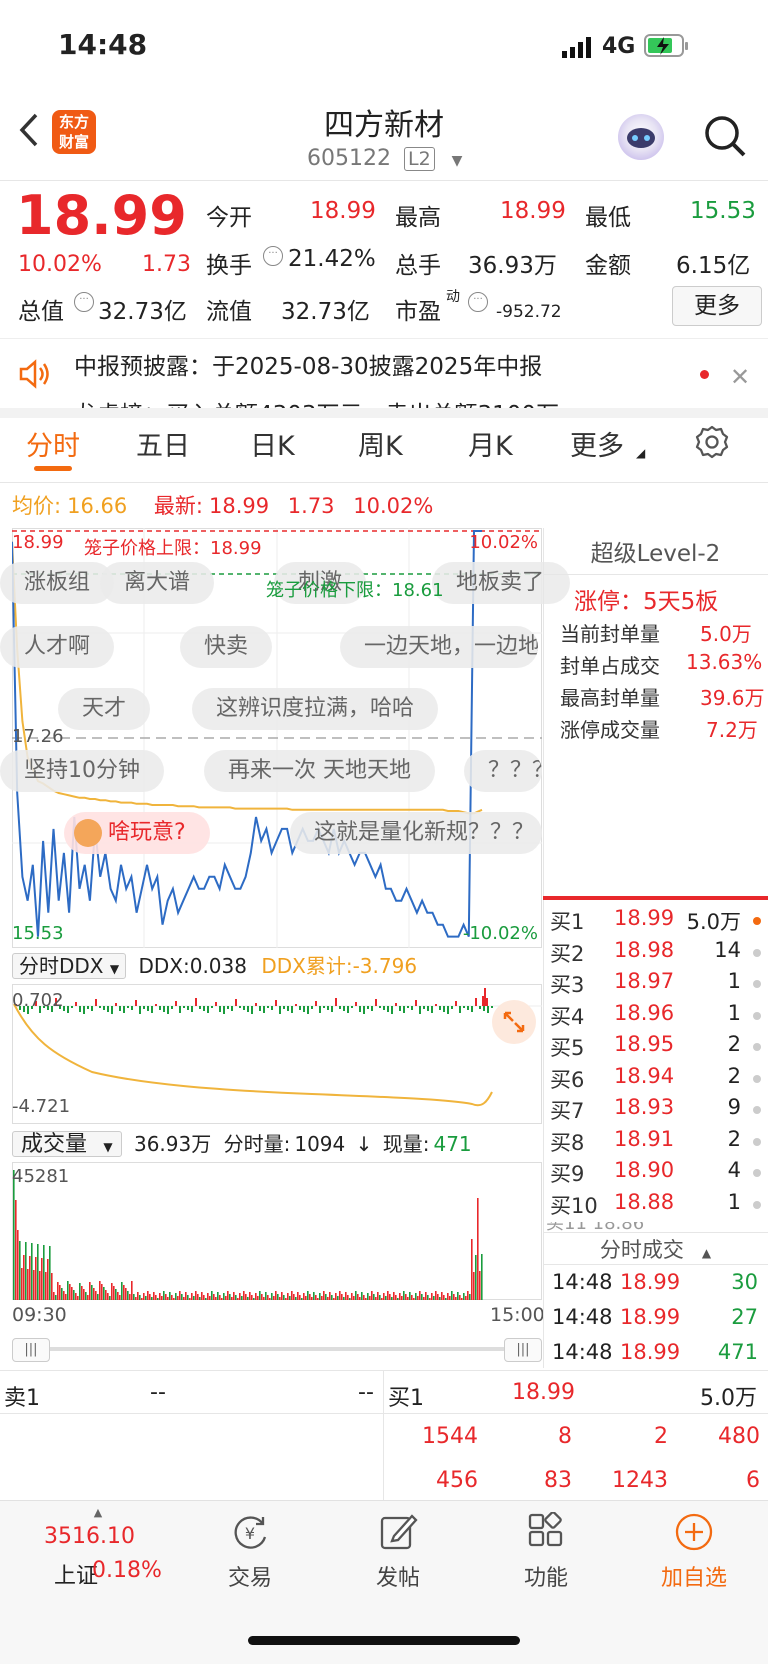  What do you see at coordinates (704, 374) in the screenshot?
I see `notice-dot` at bounding box center [704, 374].